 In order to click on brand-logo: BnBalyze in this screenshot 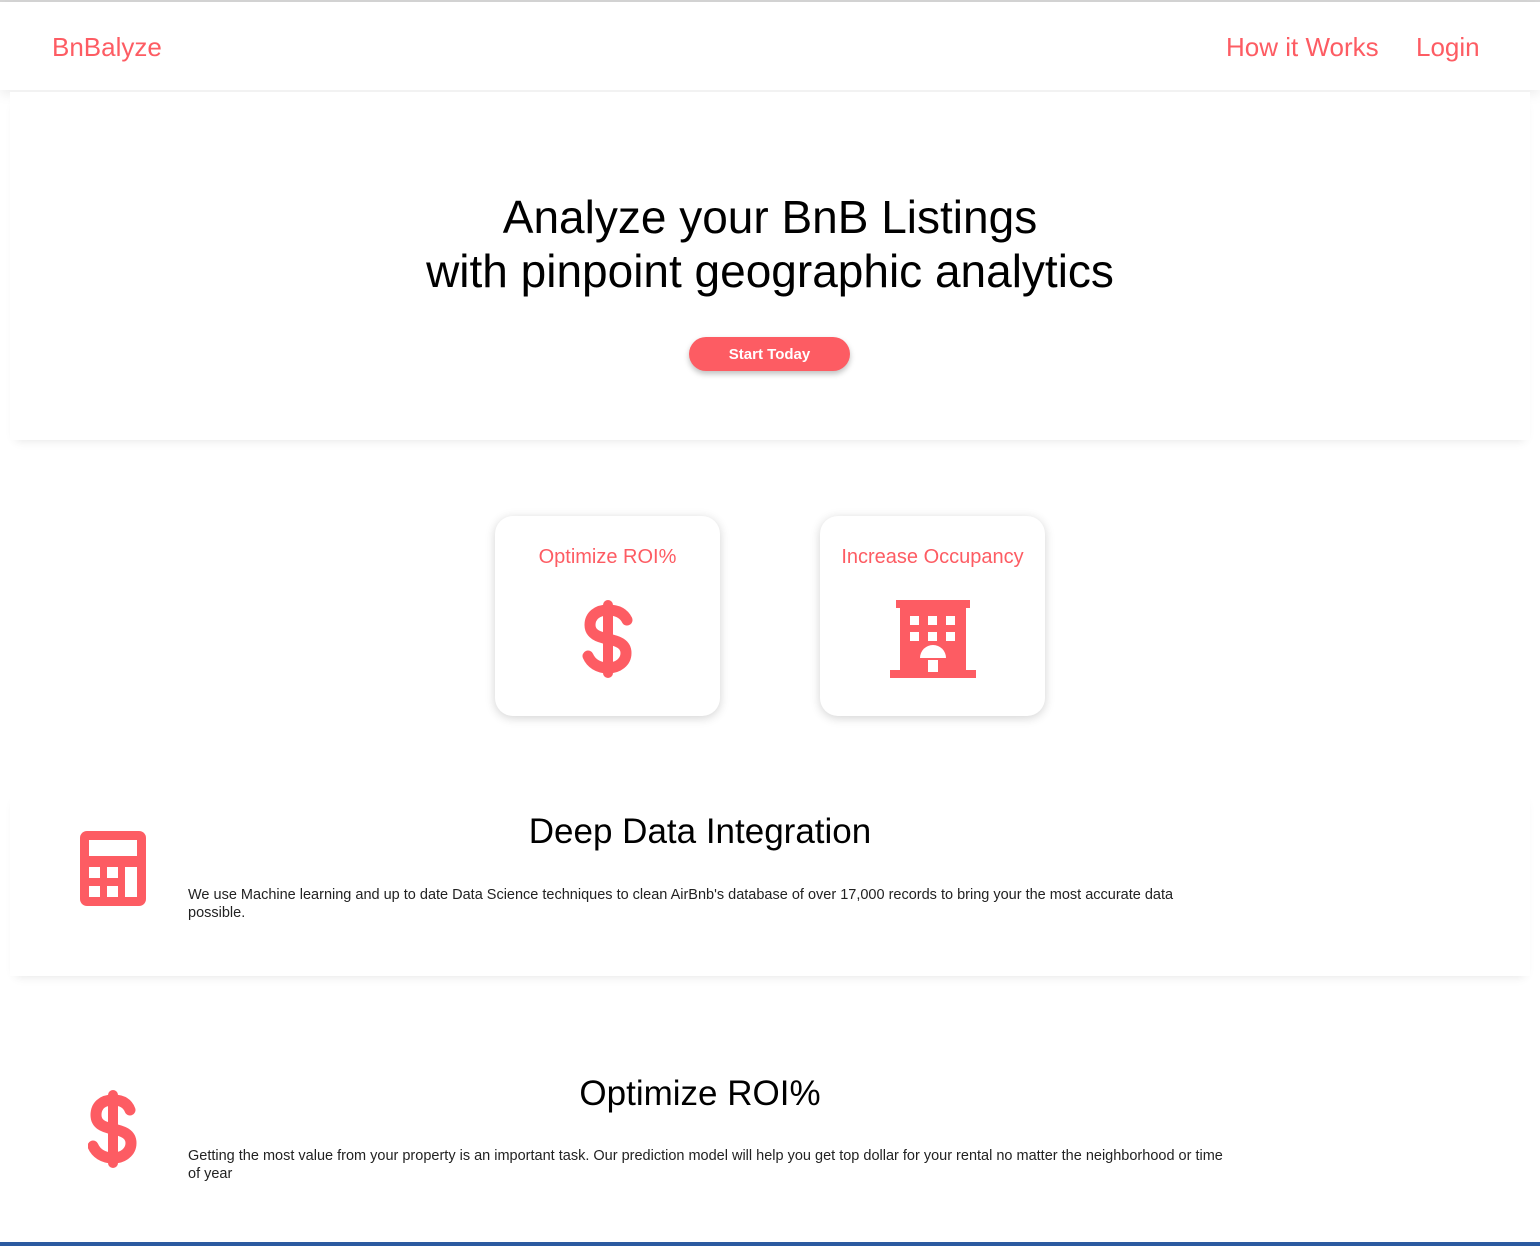, I will do `click(107, 47)`.